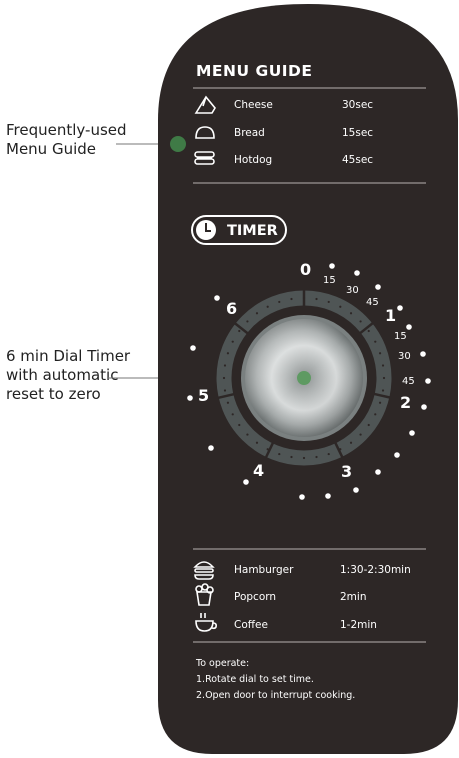 The height and width of the screenshot is (758, 459). Describe the element at coordinates (232, 308) in the screenshot. I see `dial-mark-6: 6` at that location.